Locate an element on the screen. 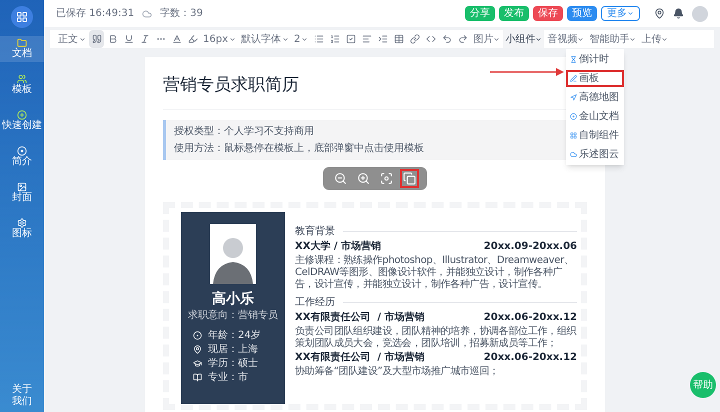  sidebar-item: 快速创建 is located at coordinates (22, 121).